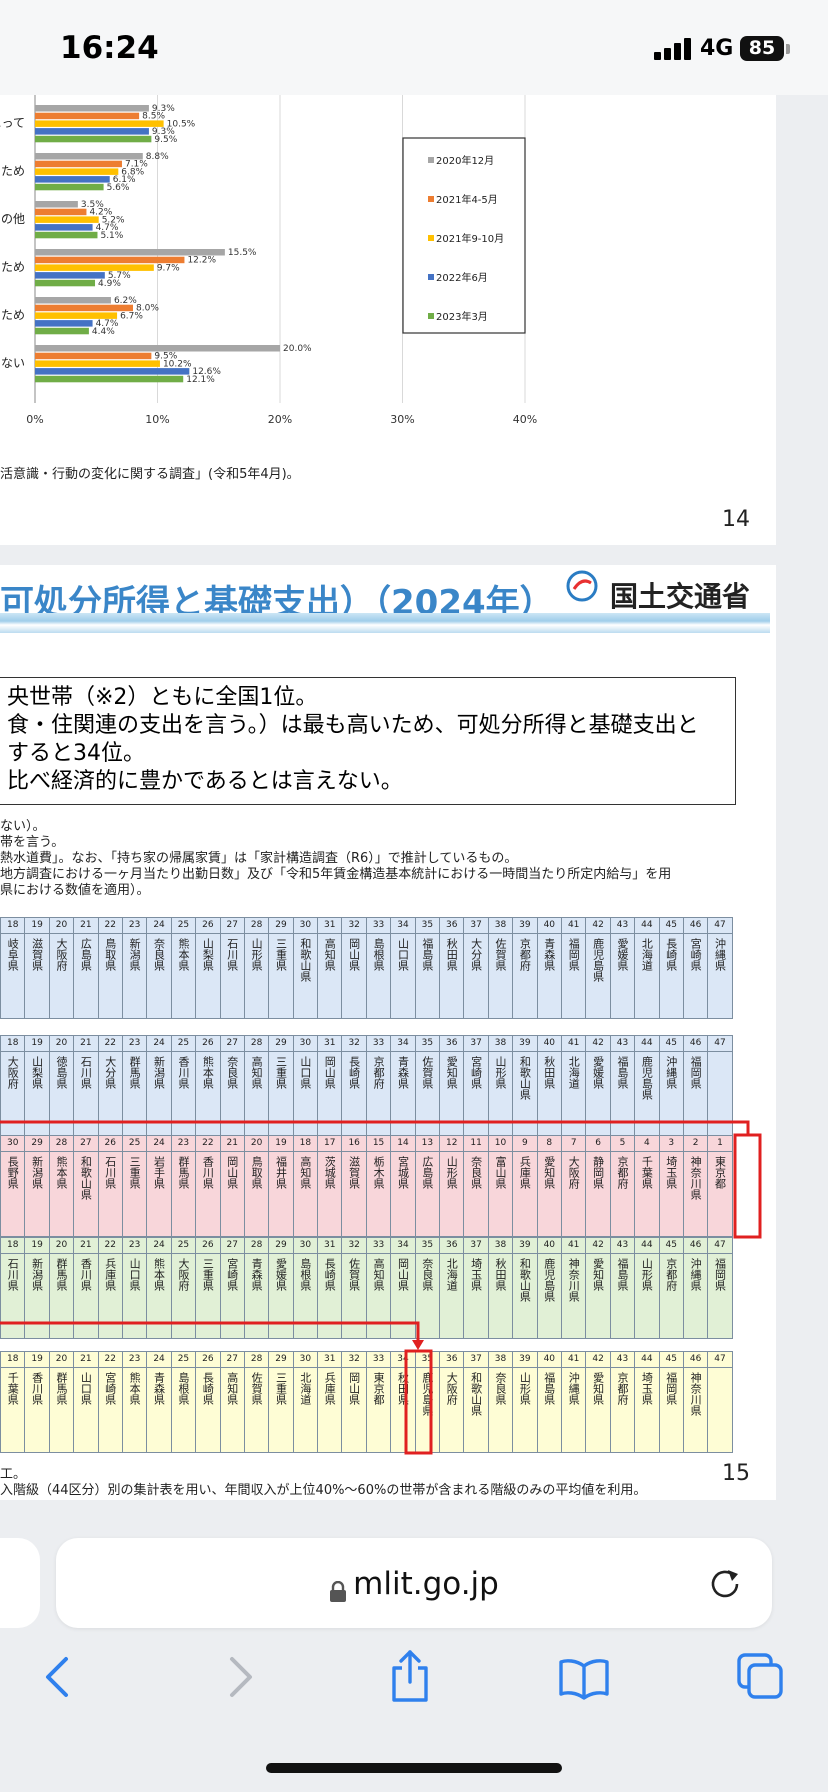 Image resolution: width=828 pixels, height=1792 pixels. Describe the element at coordinates (354, 954) in the screenshot. I see `prefecture-name: 岡山県` at that location.